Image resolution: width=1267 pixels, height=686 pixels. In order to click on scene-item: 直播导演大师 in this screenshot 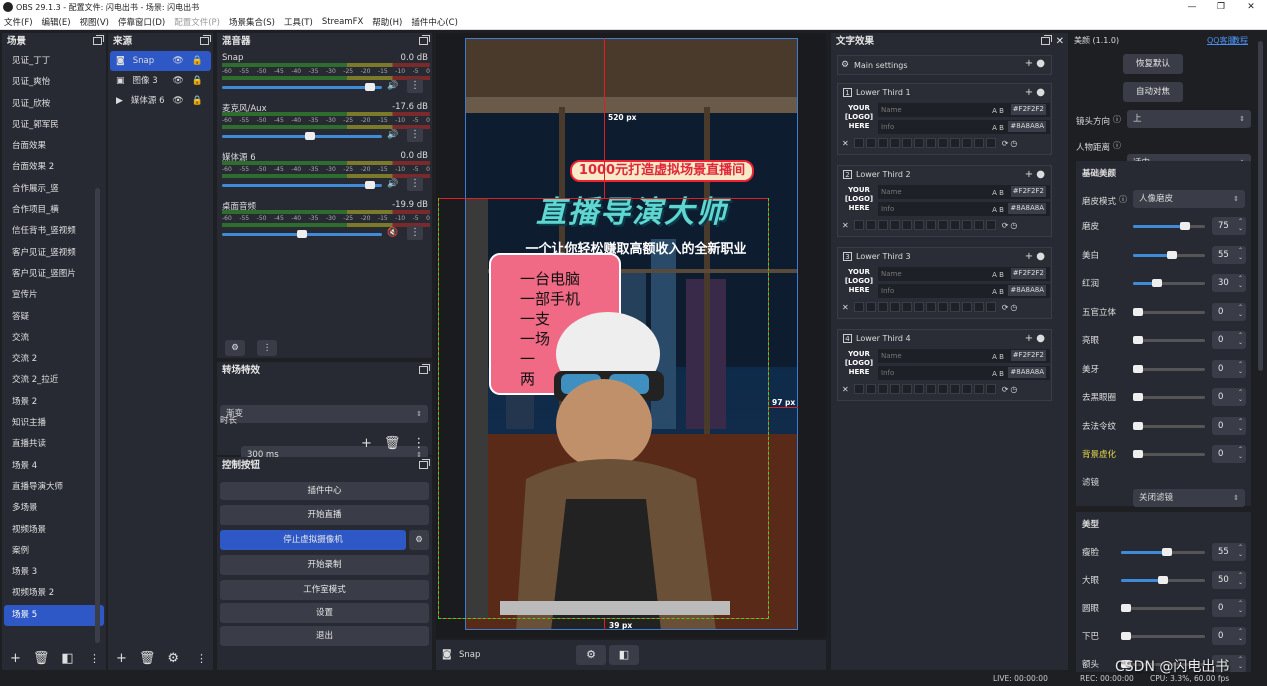, I will do `click(54, 487)`.